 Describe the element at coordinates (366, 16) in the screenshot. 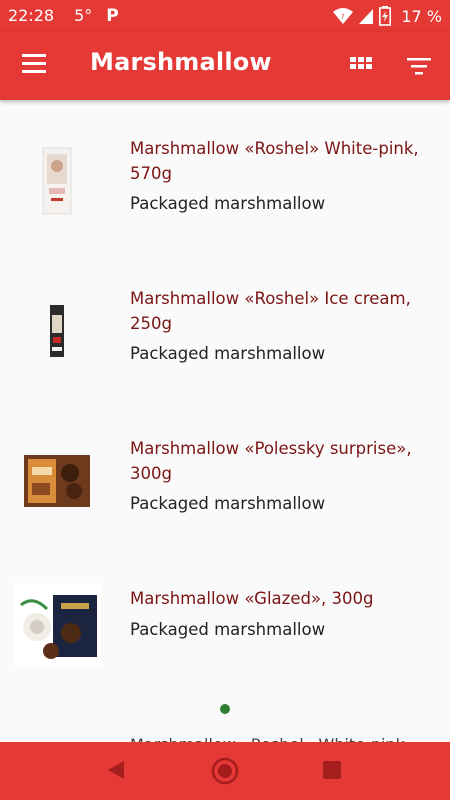

I see `cell-signal-icon` at that location.